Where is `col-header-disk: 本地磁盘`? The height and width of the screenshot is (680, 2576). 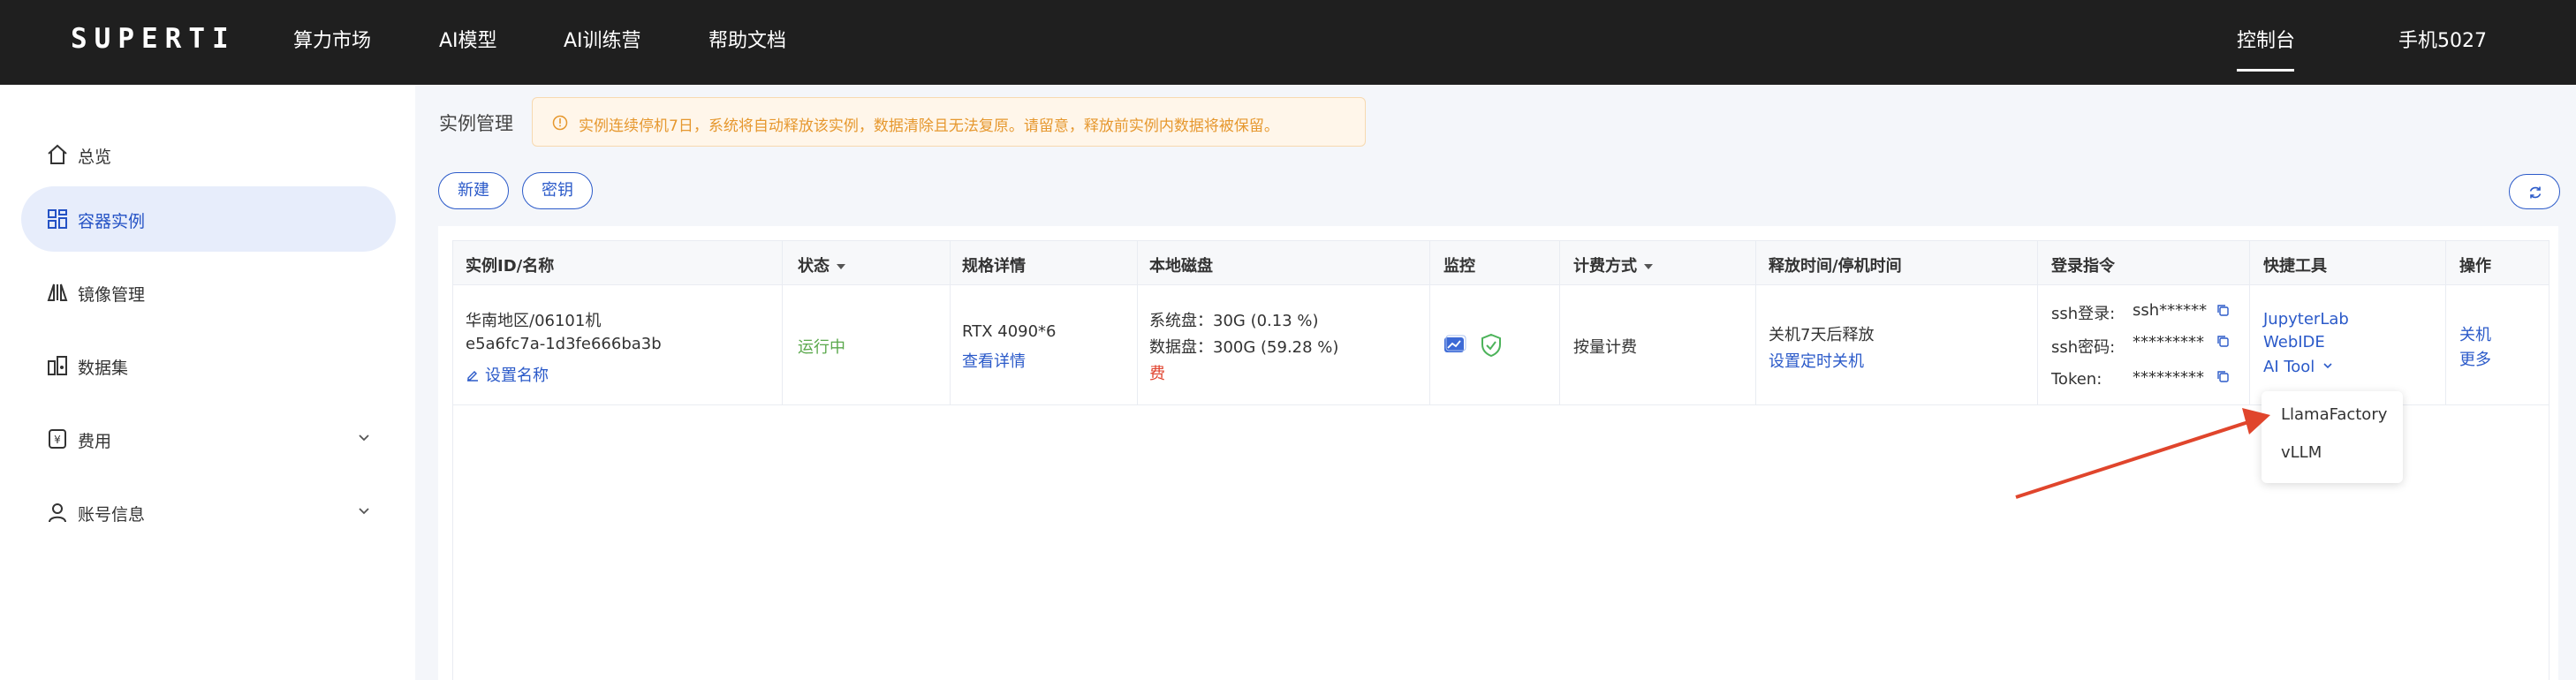
col-header-disk: 本地磁盘 is located at coordinates (1181, 266).